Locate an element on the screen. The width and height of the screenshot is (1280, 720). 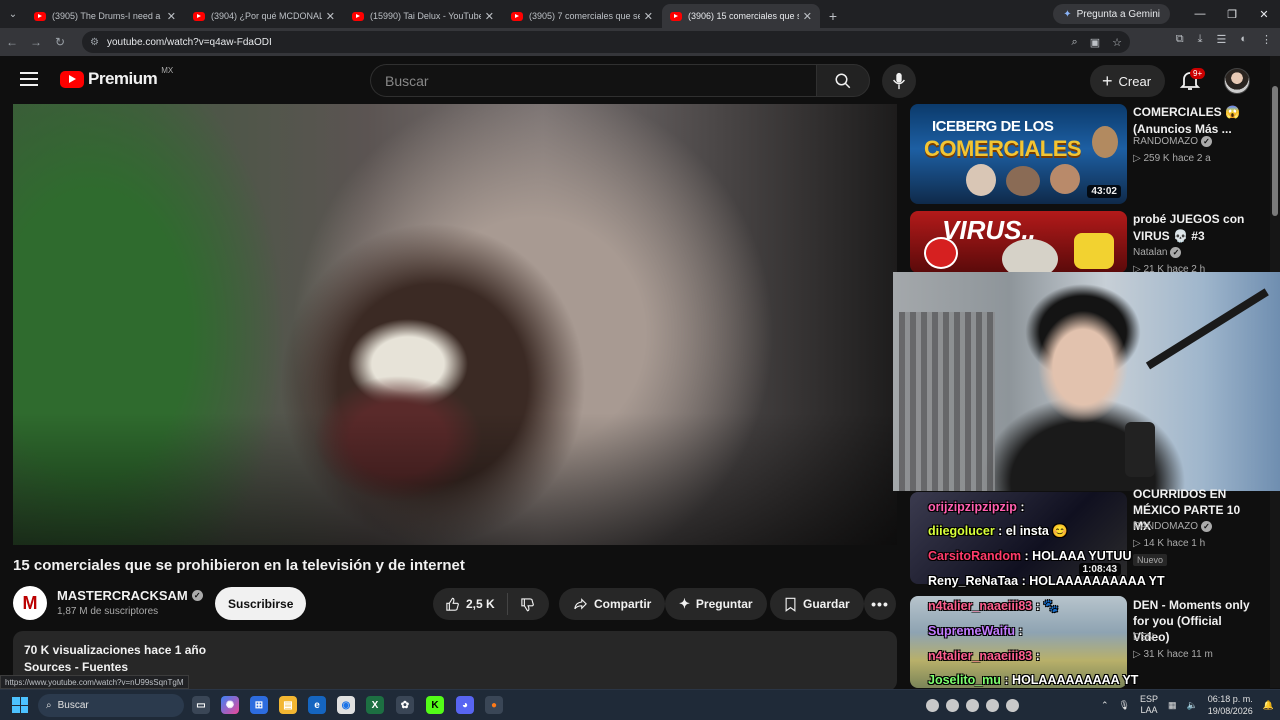
subscribe-button: Suscribirse is located at coordinates (261, 603).